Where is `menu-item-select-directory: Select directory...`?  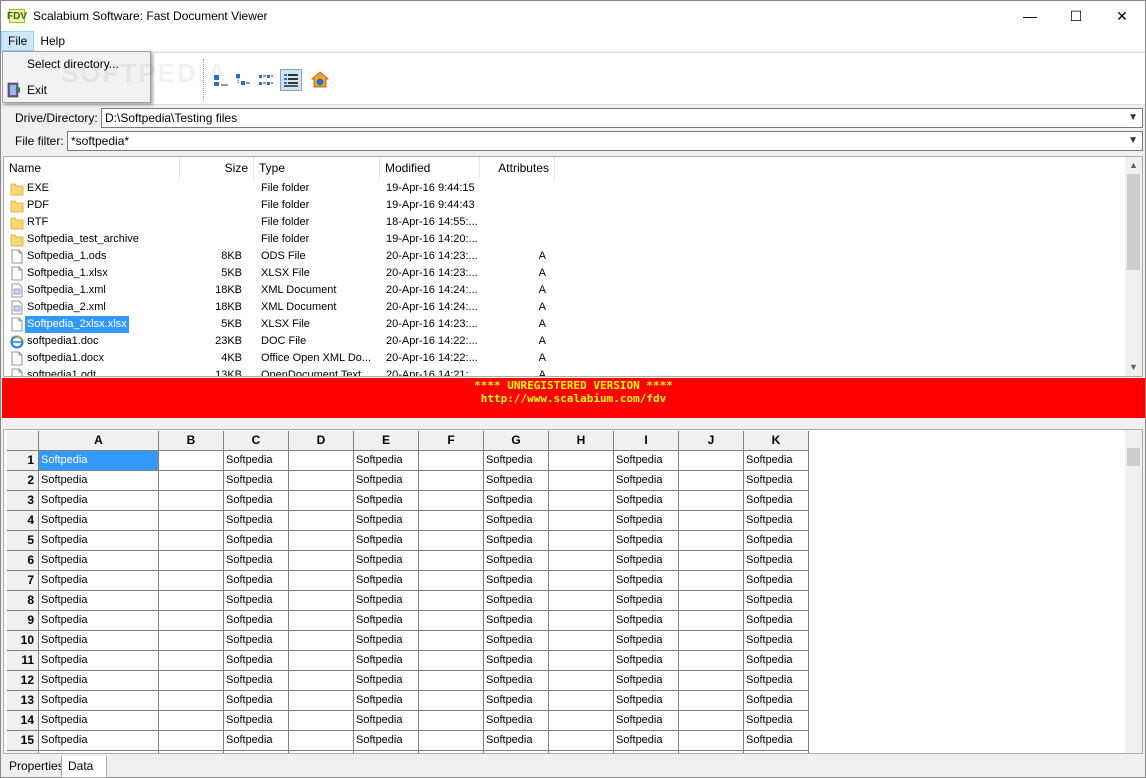
menu-item-select-directory: Select directory... is located at coordinates (76, 64).